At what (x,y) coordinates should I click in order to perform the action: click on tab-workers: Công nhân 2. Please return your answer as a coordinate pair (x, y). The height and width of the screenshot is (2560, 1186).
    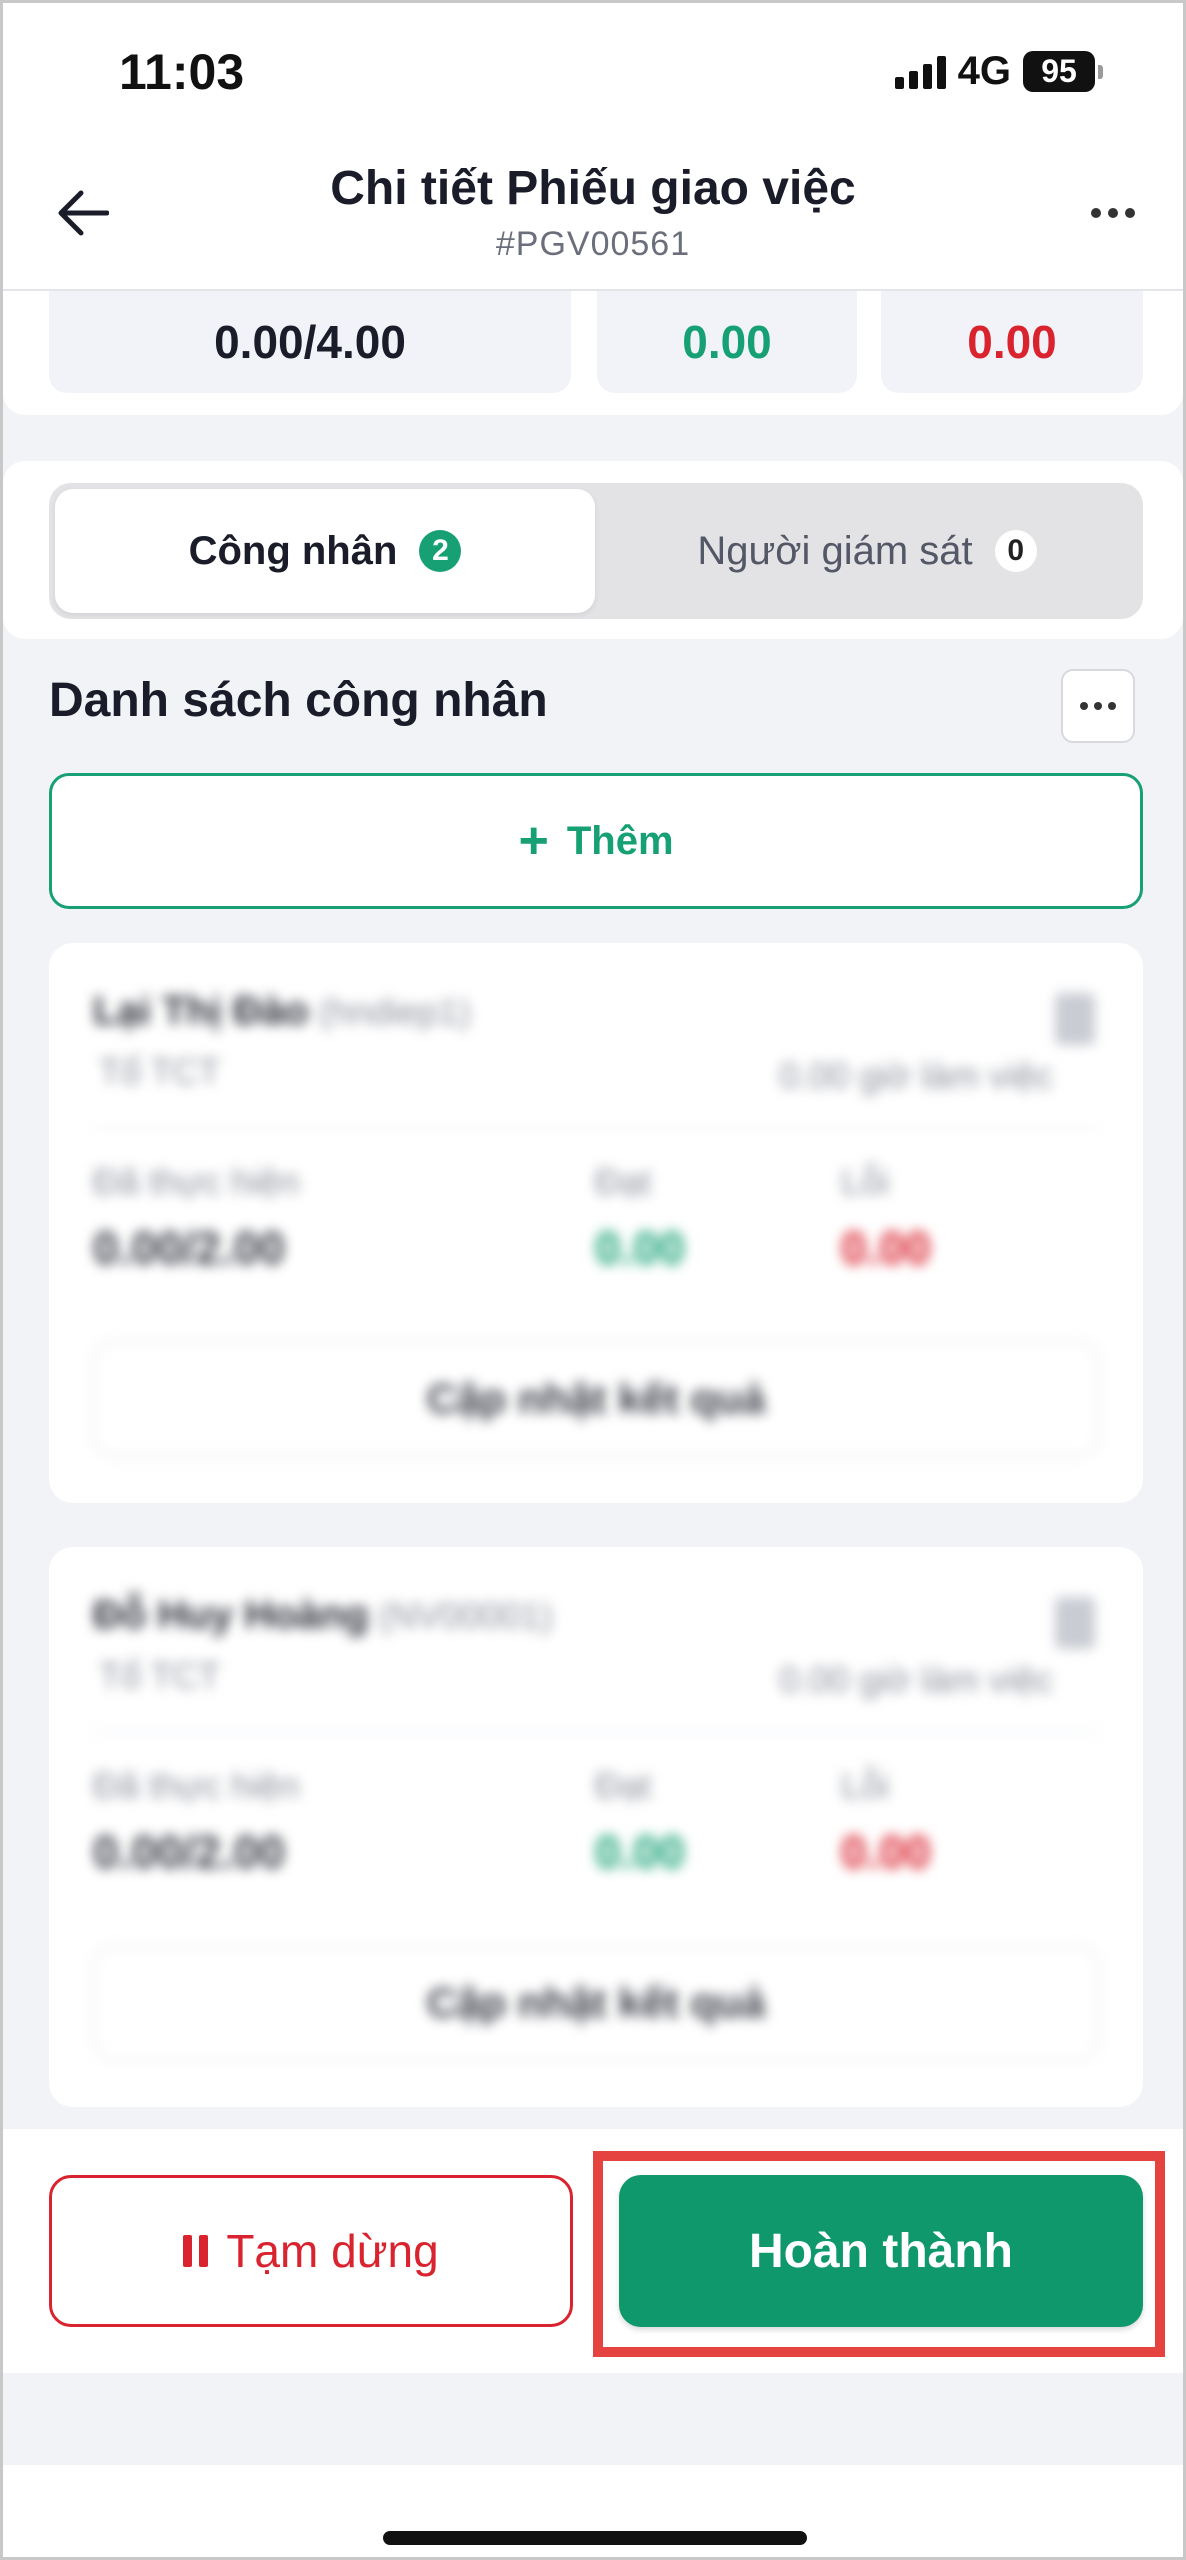
    Looking at the image, I should click on (325, 551).